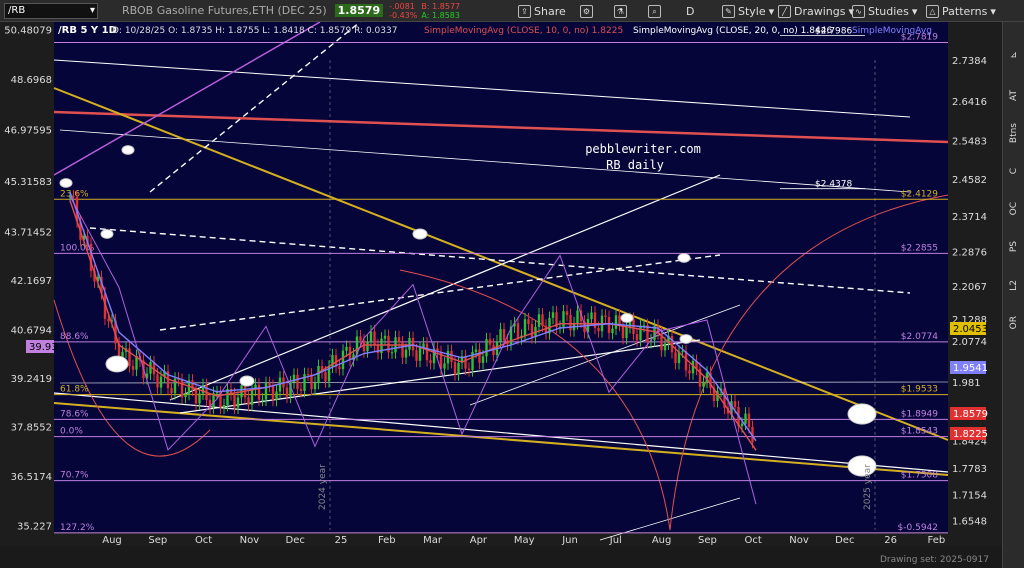 The height and width of the screenshot is (568, 1024). Describe the element at coordinates (868, 487) in the screenshot. I see `year-label: 2025 year` at that location.